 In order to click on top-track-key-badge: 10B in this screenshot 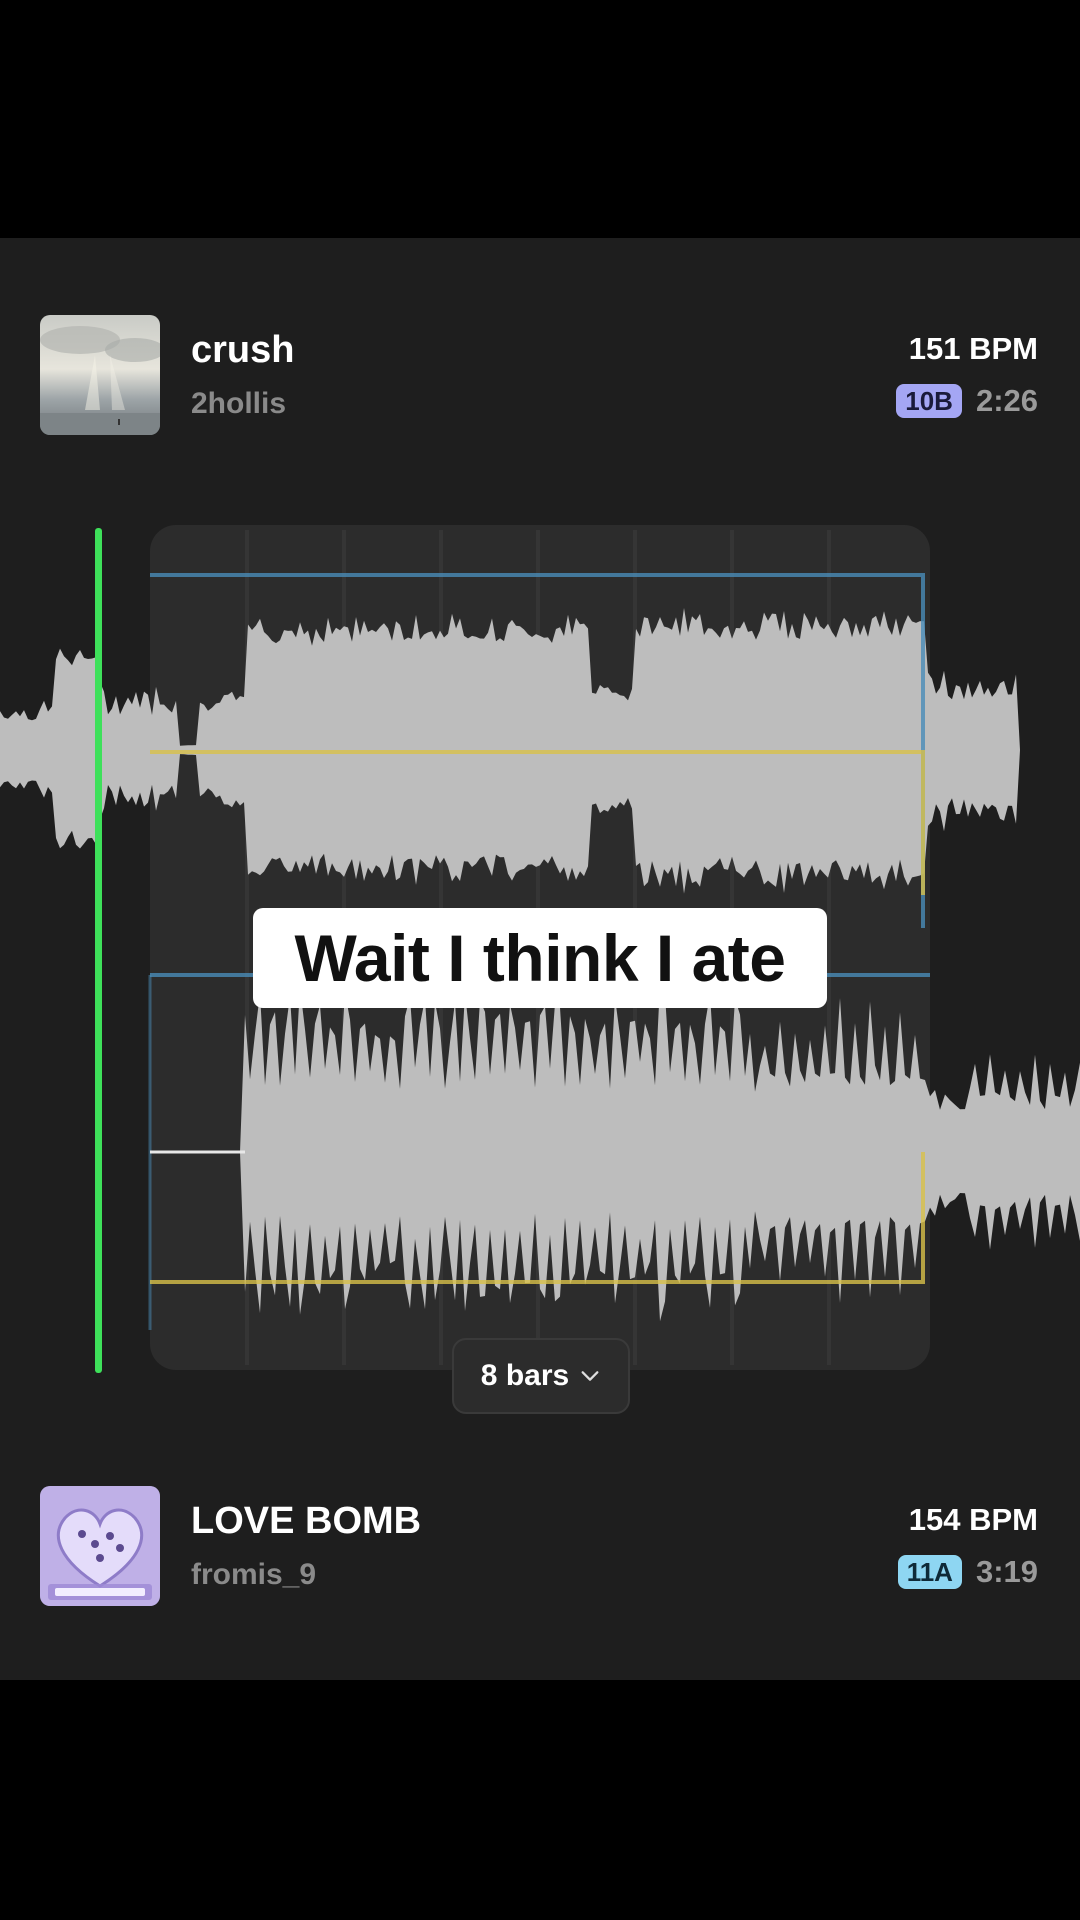, I will do `click(929, 401)`.